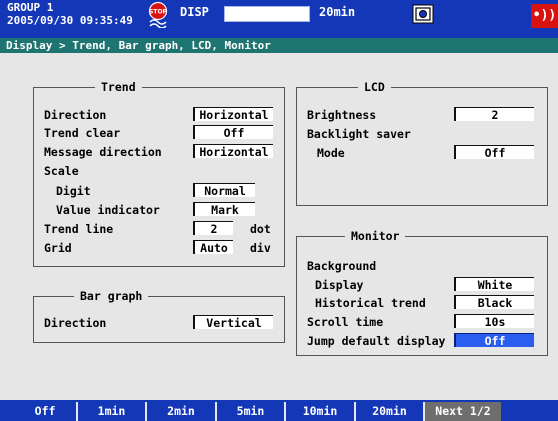 This screenshot has width=558, height=421. What do you see at coordinates (73, 191) in the screenshot?
I see `digit-label: Digit` at bounding box center [73, 191].